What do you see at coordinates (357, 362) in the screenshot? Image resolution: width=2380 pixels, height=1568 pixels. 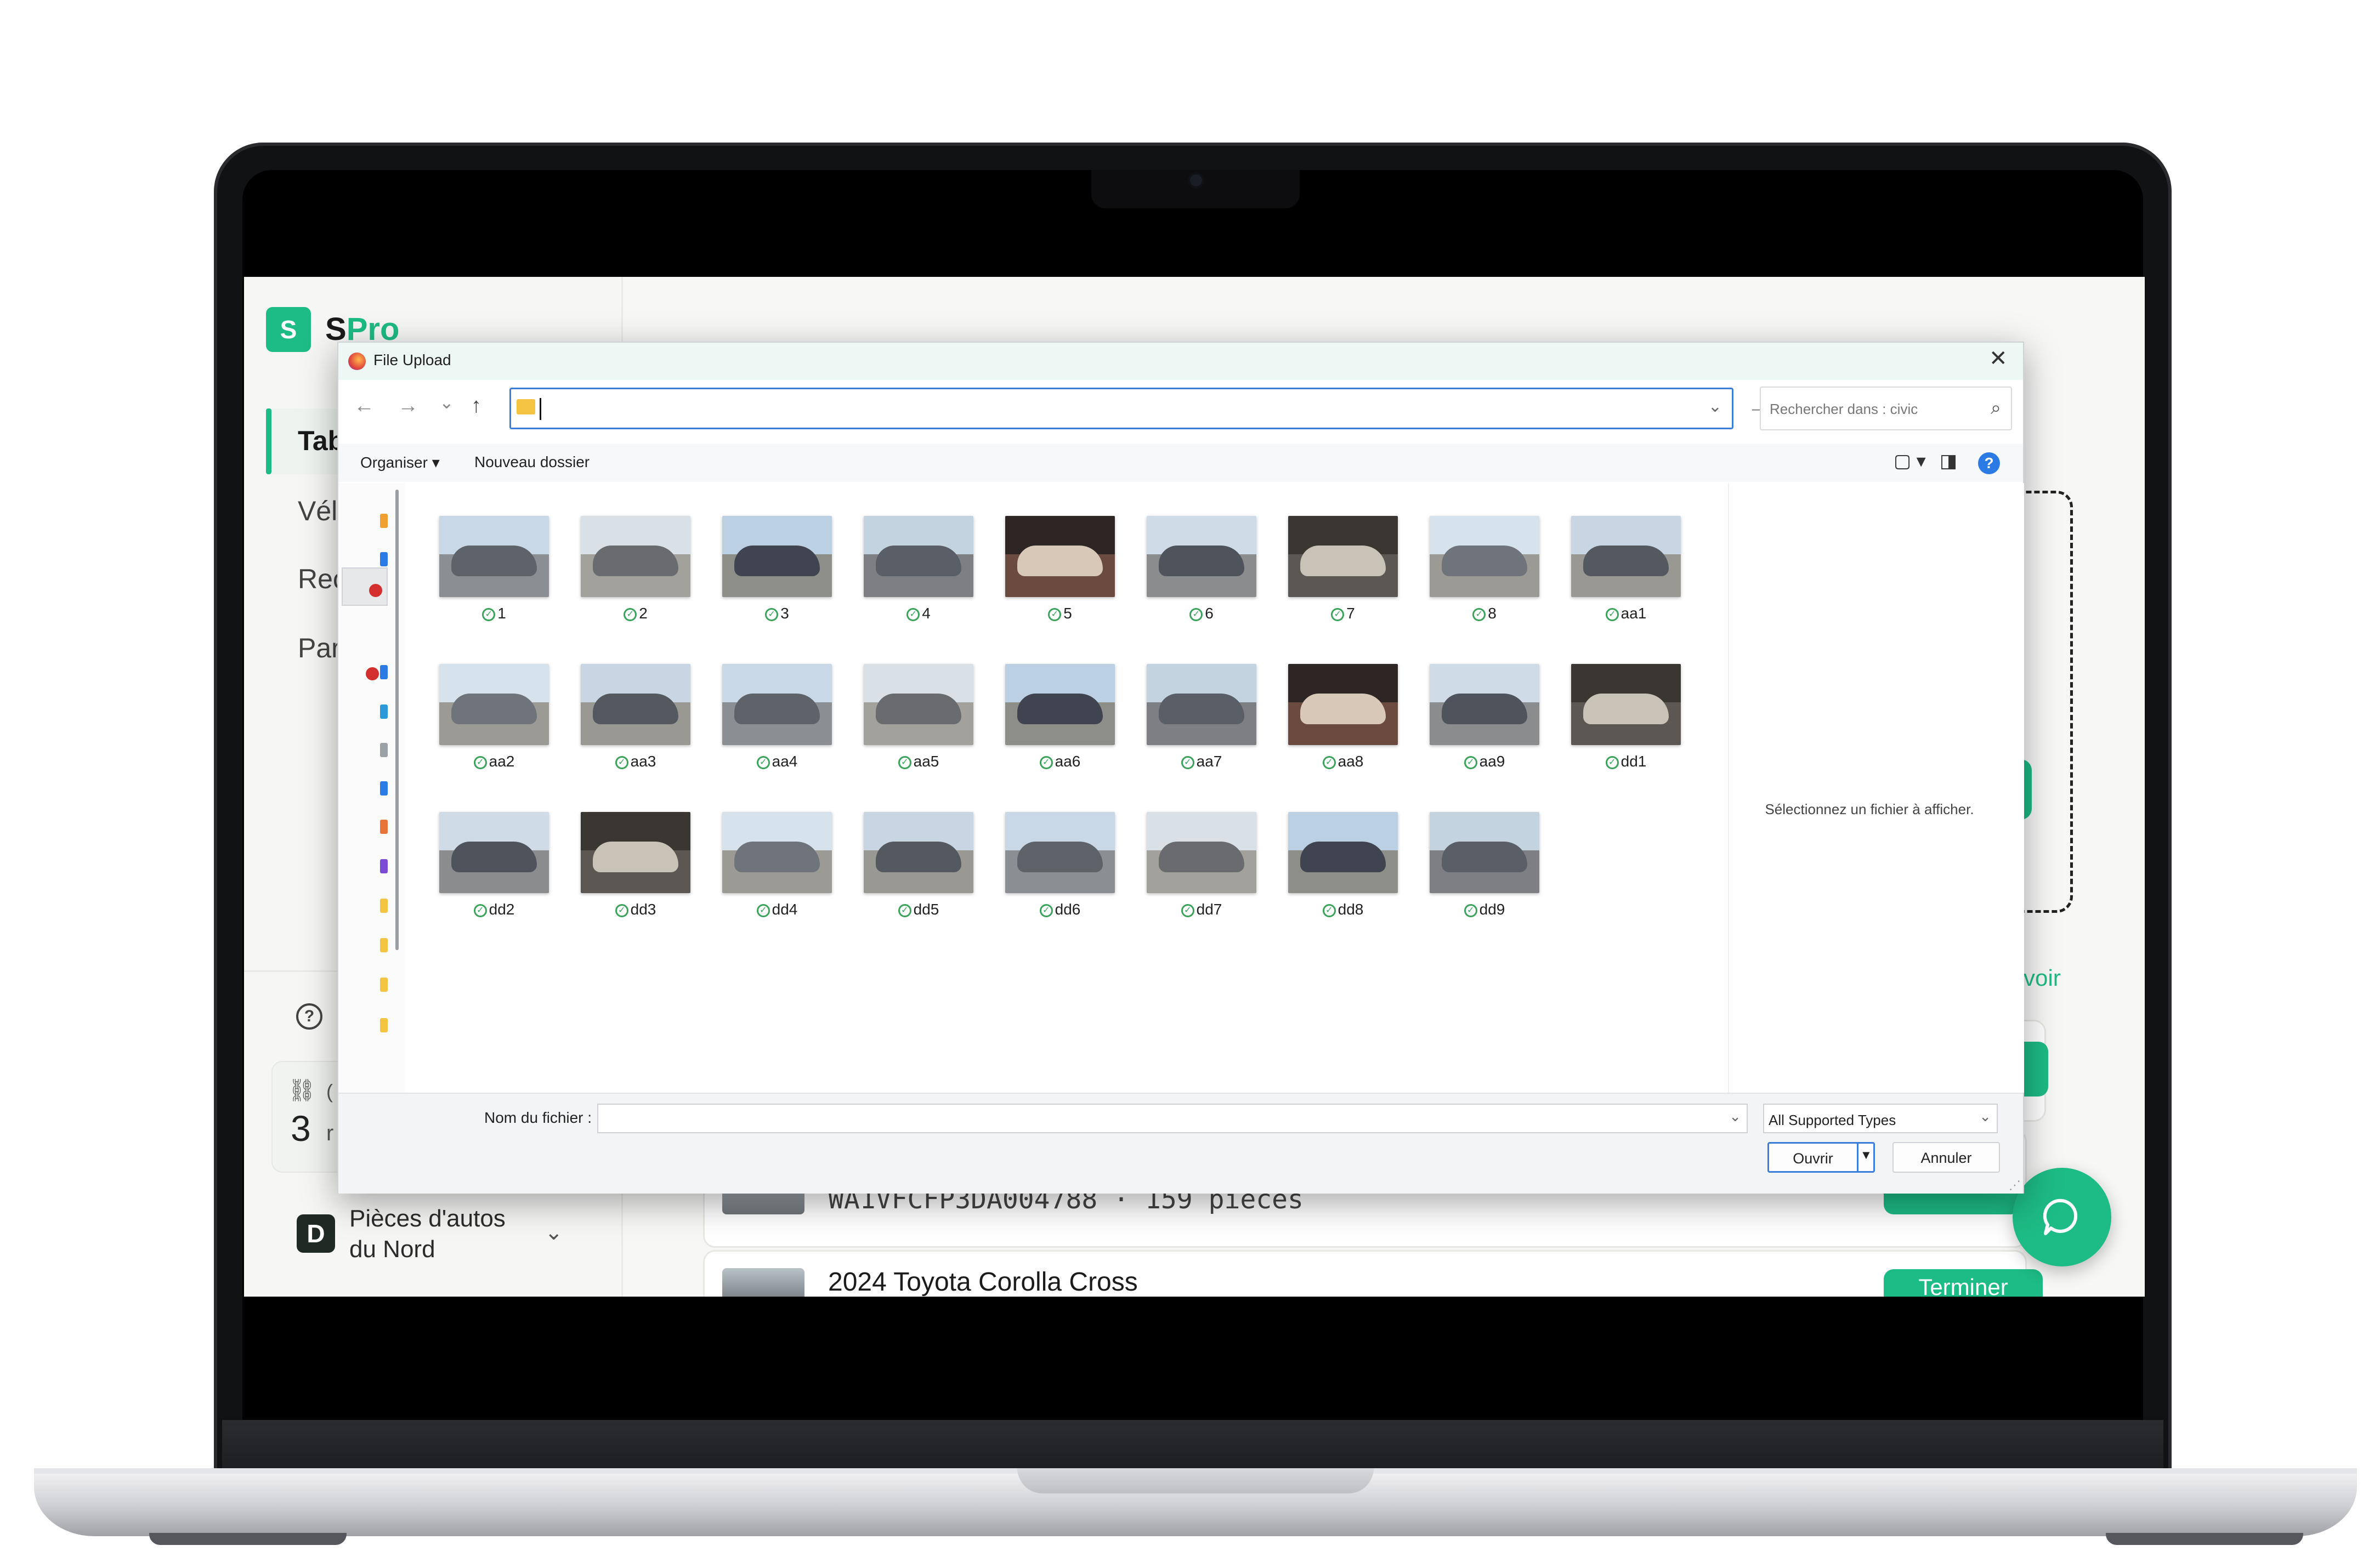 I see `firefox-icon` at bounding box center [357, 362].